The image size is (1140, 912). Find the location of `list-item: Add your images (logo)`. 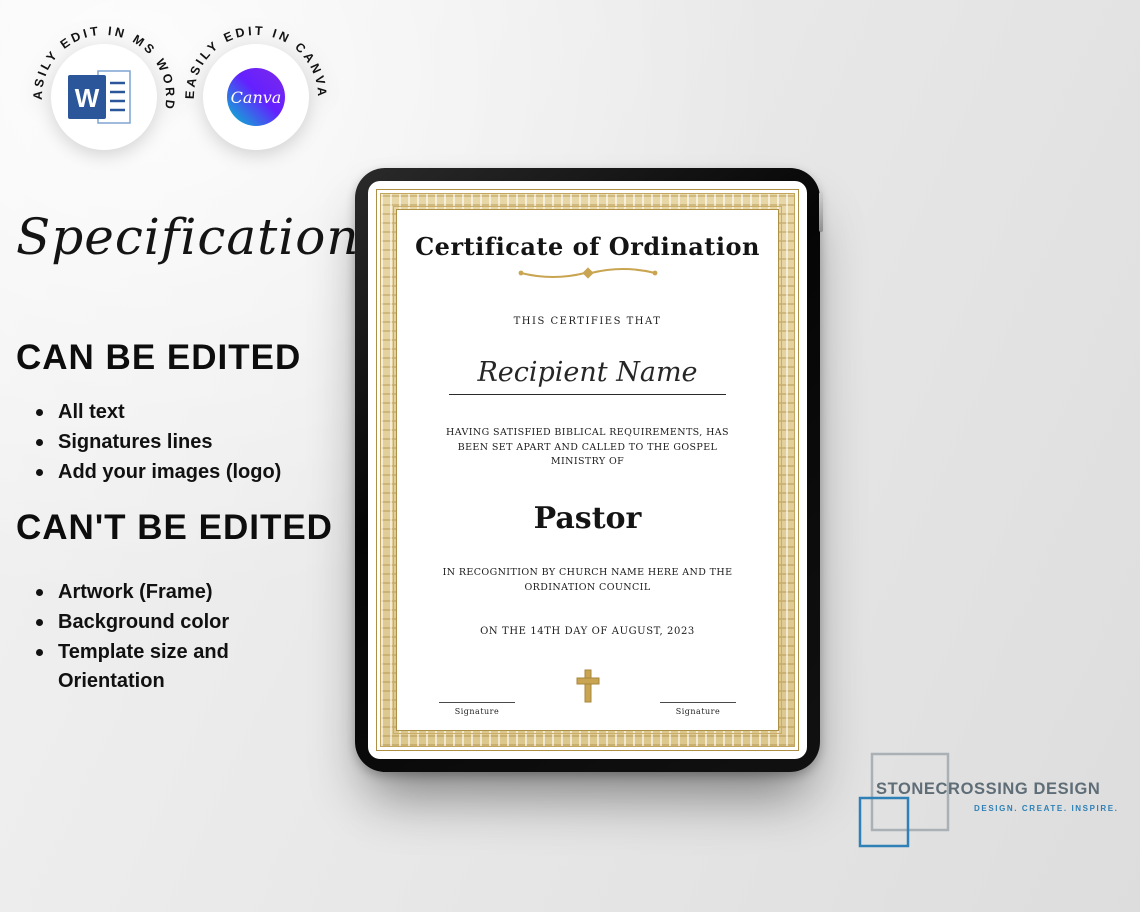

list-item: Add your images (logo) is located at coordinates (174, 472).